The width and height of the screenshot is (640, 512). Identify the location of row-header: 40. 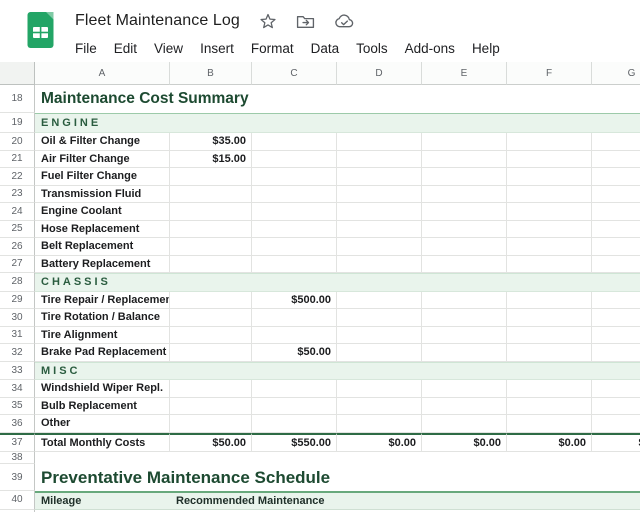
(17, 500).